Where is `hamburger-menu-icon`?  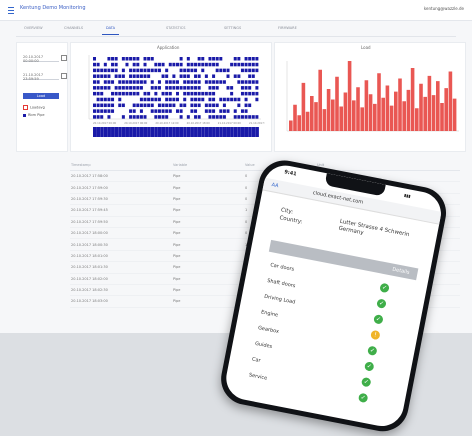
hamburger-menu-icon is located at coordinates (11, 10).